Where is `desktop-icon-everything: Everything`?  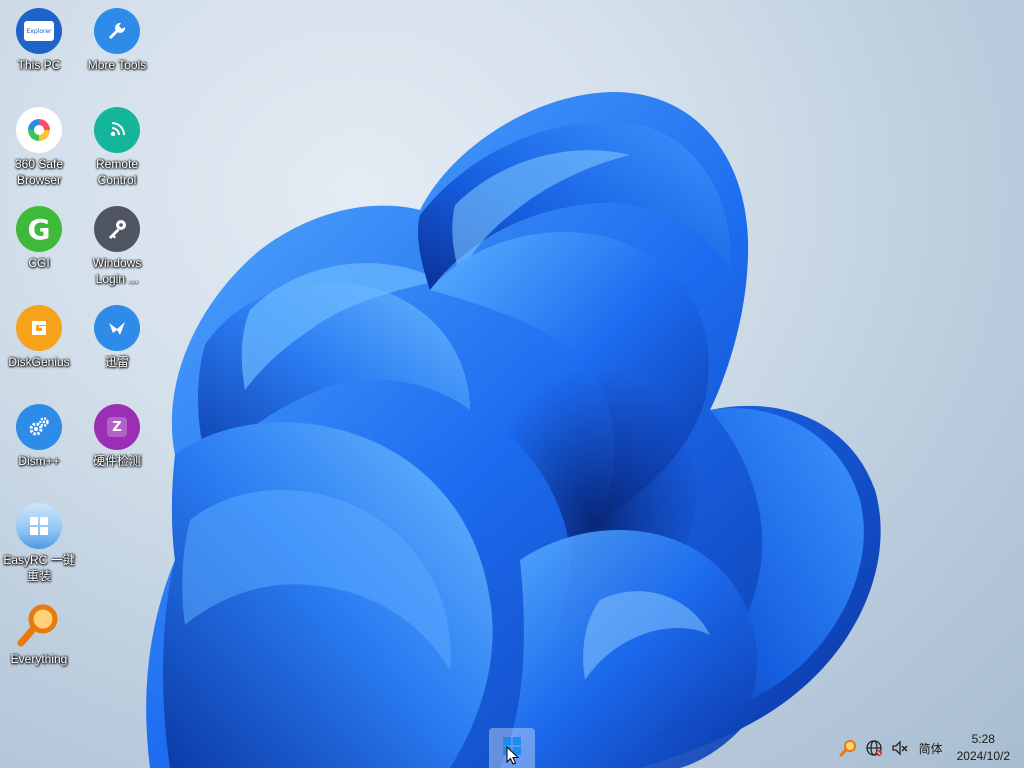 desktop-icon-everything: Everything is located at coordinates (39, 634).